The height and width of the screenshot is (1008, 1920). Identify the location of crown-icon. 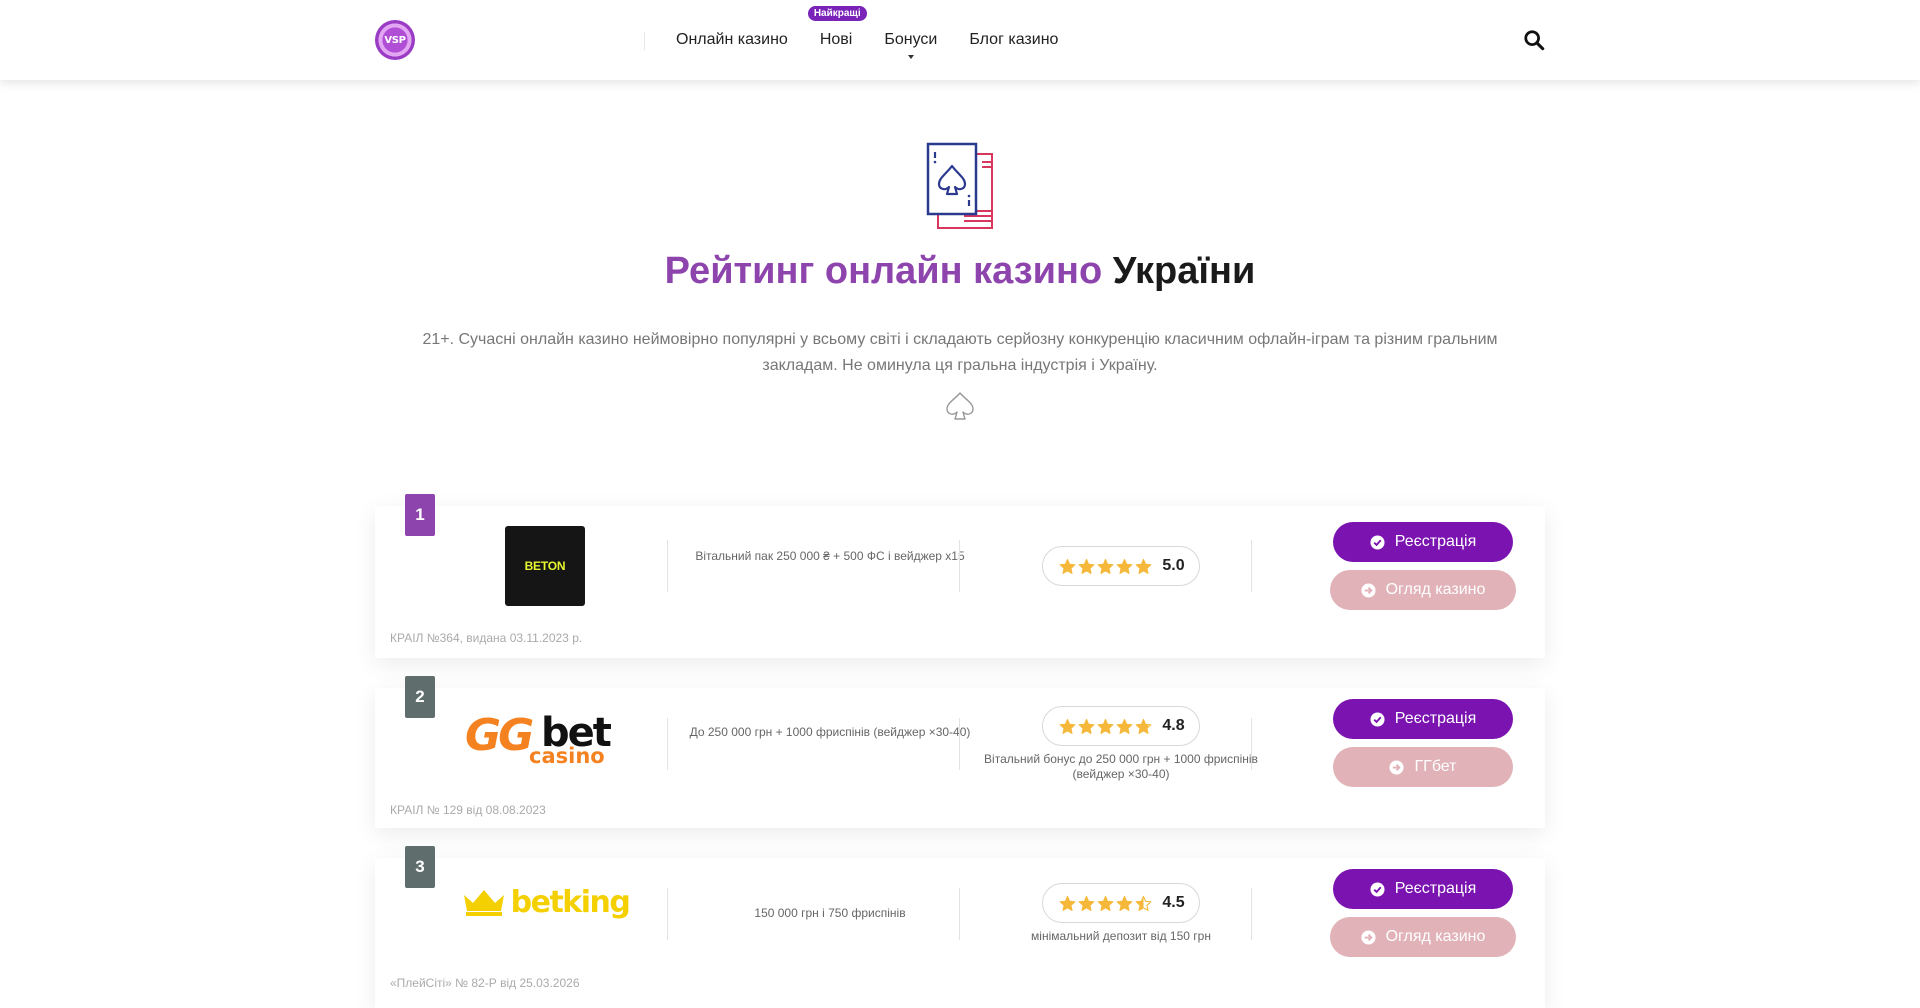
(483, 903).